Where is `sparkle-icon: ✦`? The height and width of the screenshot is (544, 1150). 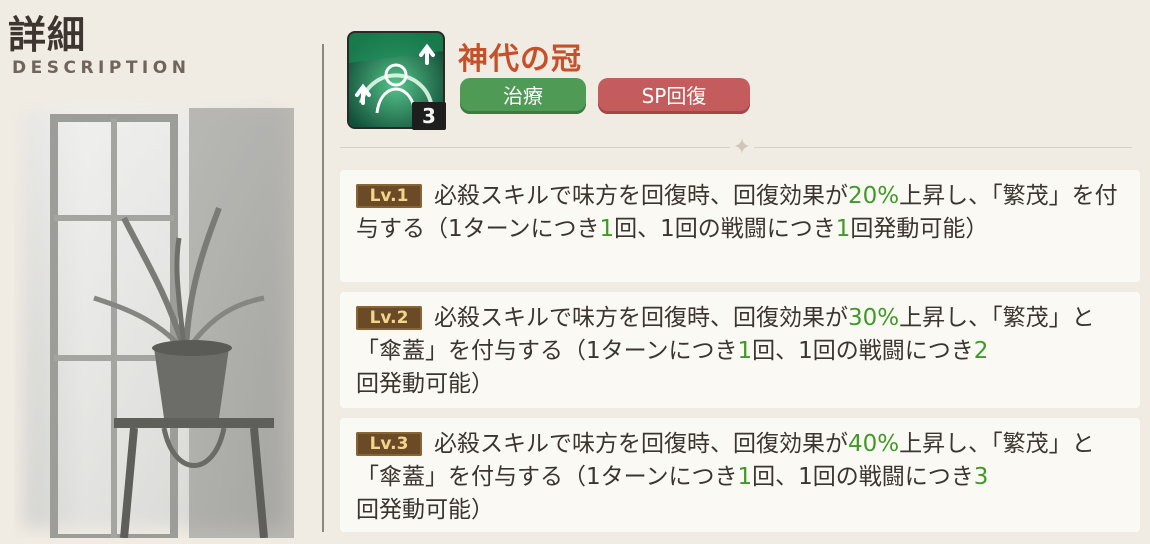 sparkle-icon: ✦ is located at coordinates (742, 148).